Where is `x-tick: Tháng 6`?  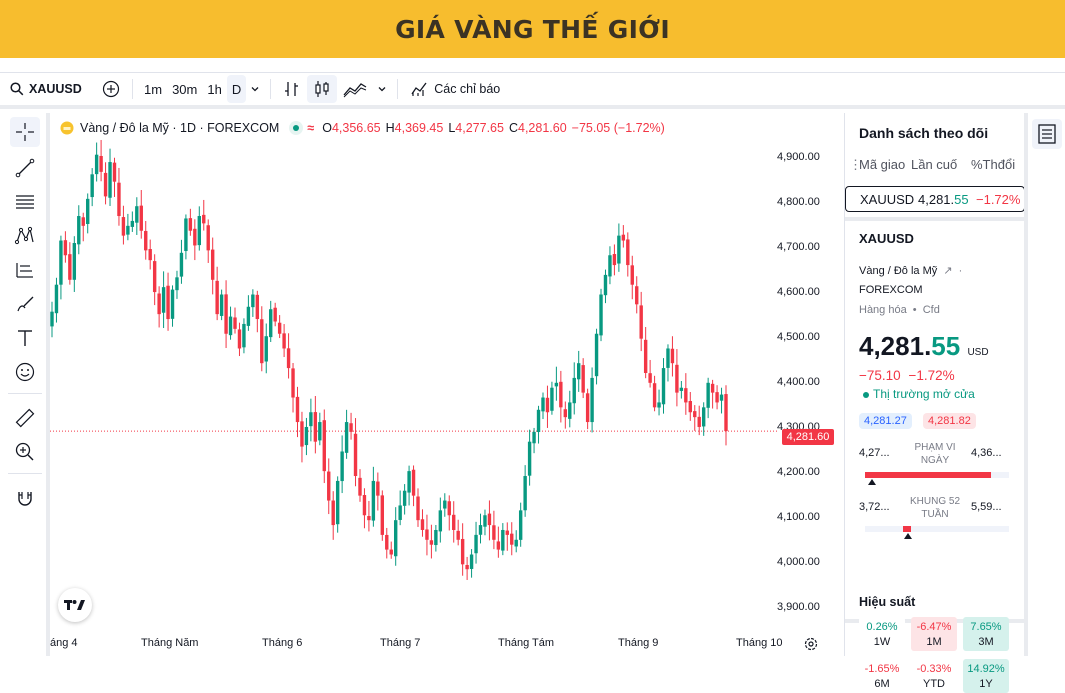 x-tick: Tháng 6 is located at coordinates (282, 643).